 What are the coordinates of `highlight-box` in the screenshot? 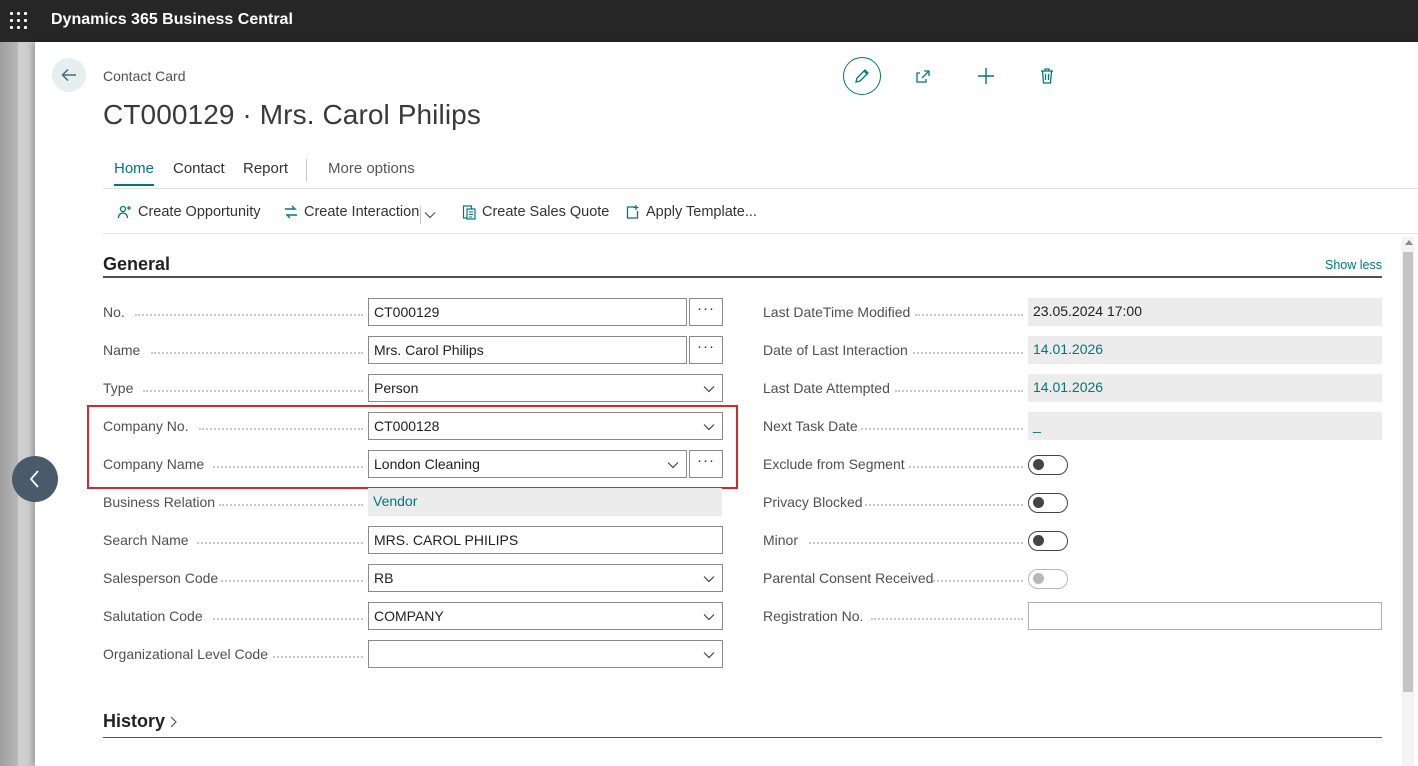 It's located at (412, 447).